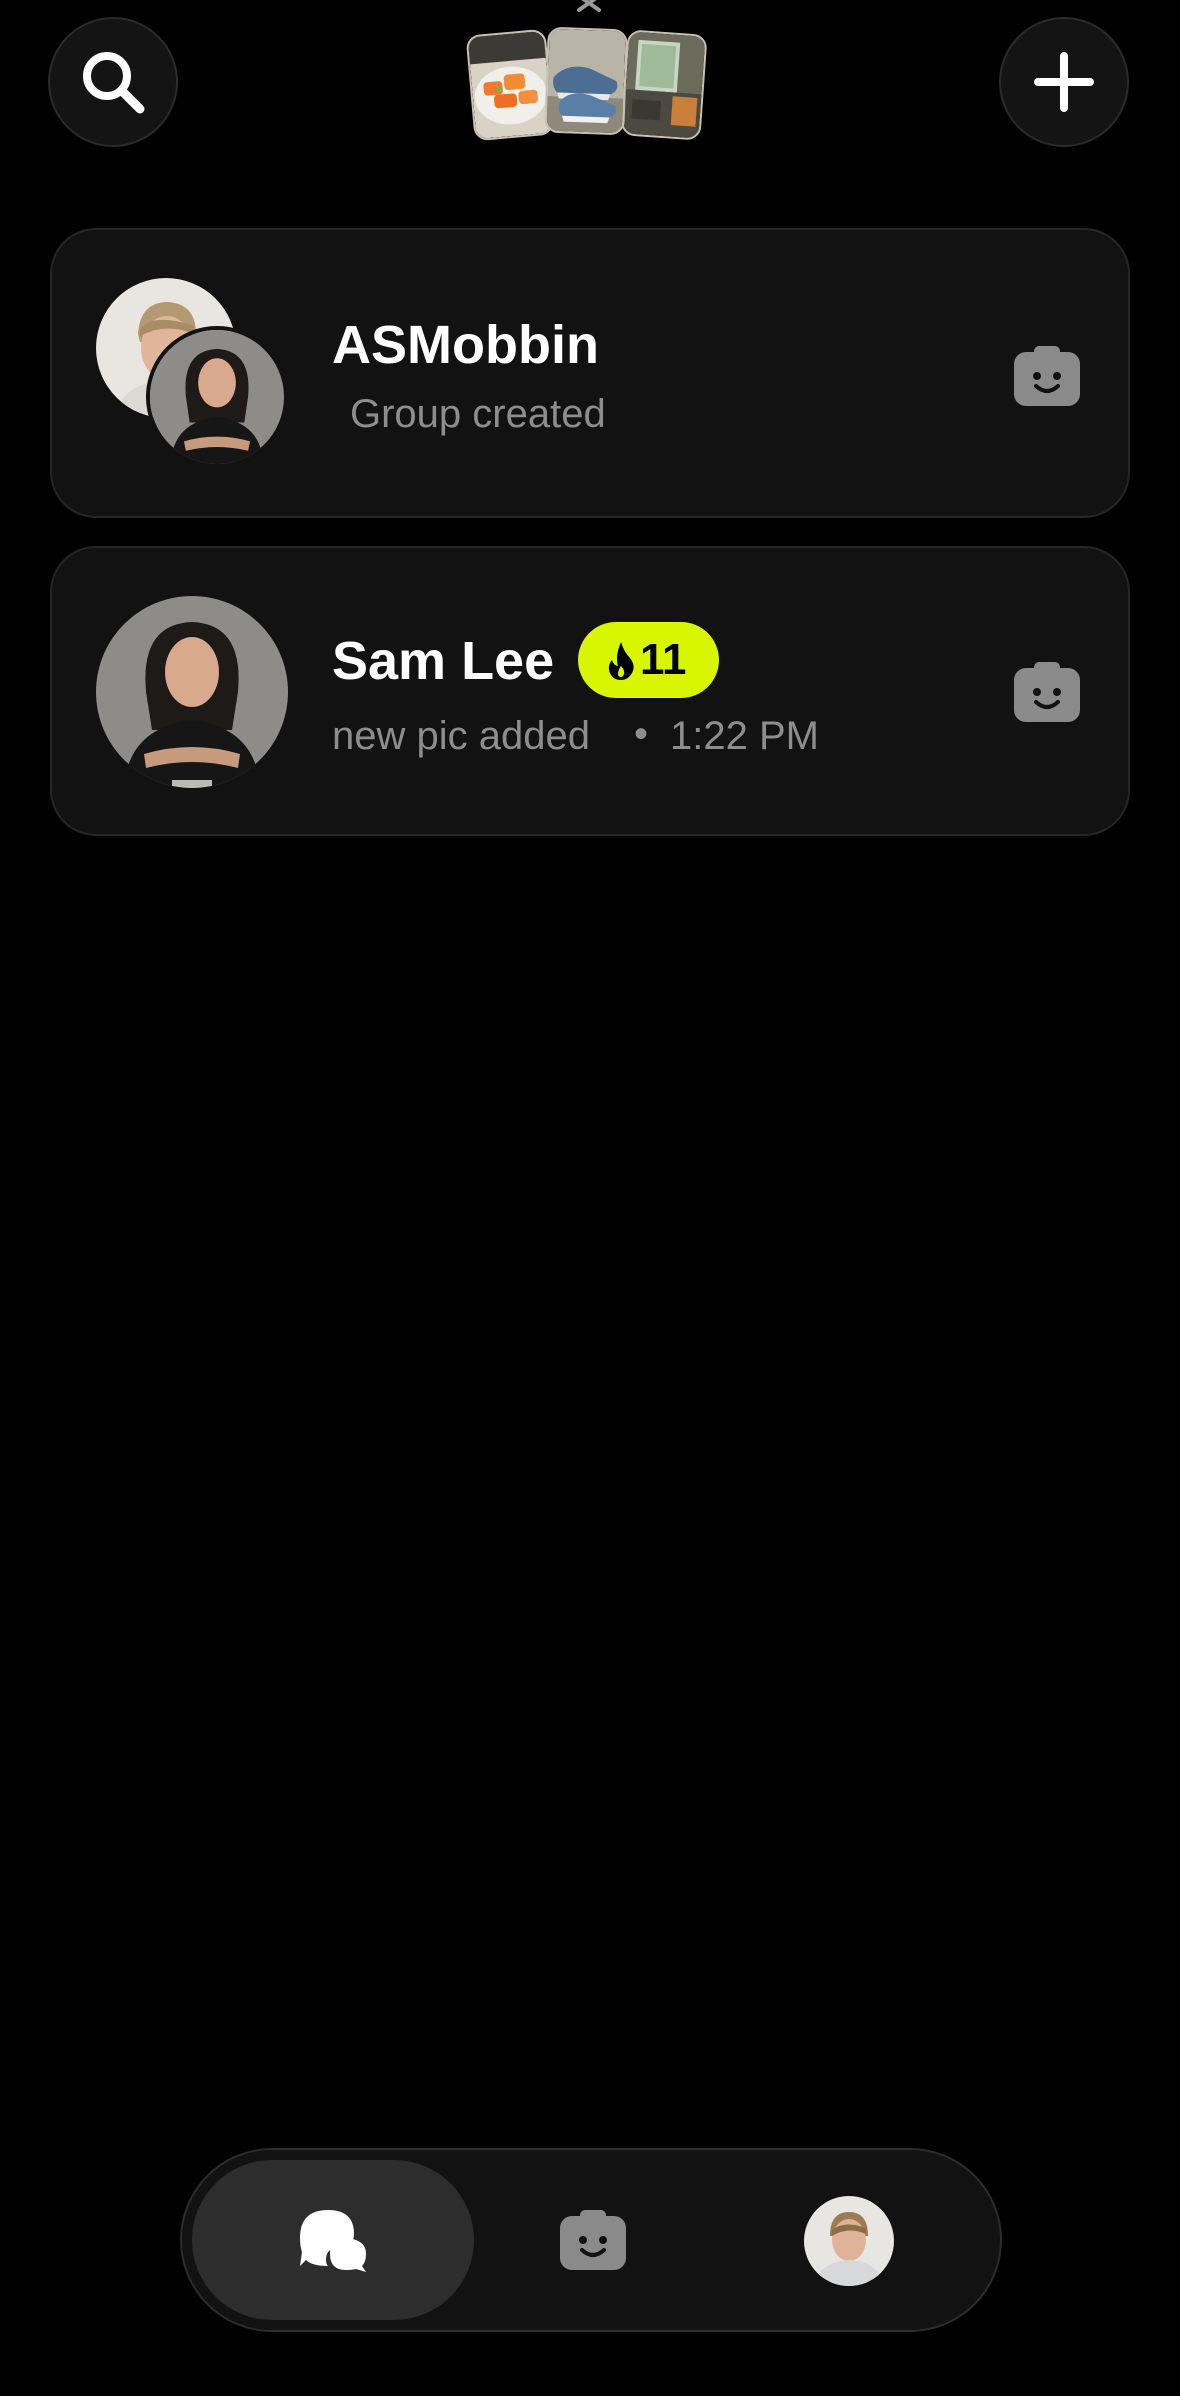 Image resolution: width=1180 pixels, height=2396 pixels. I want to click on sneakers-photo-thumbnail, so click(586, 81).